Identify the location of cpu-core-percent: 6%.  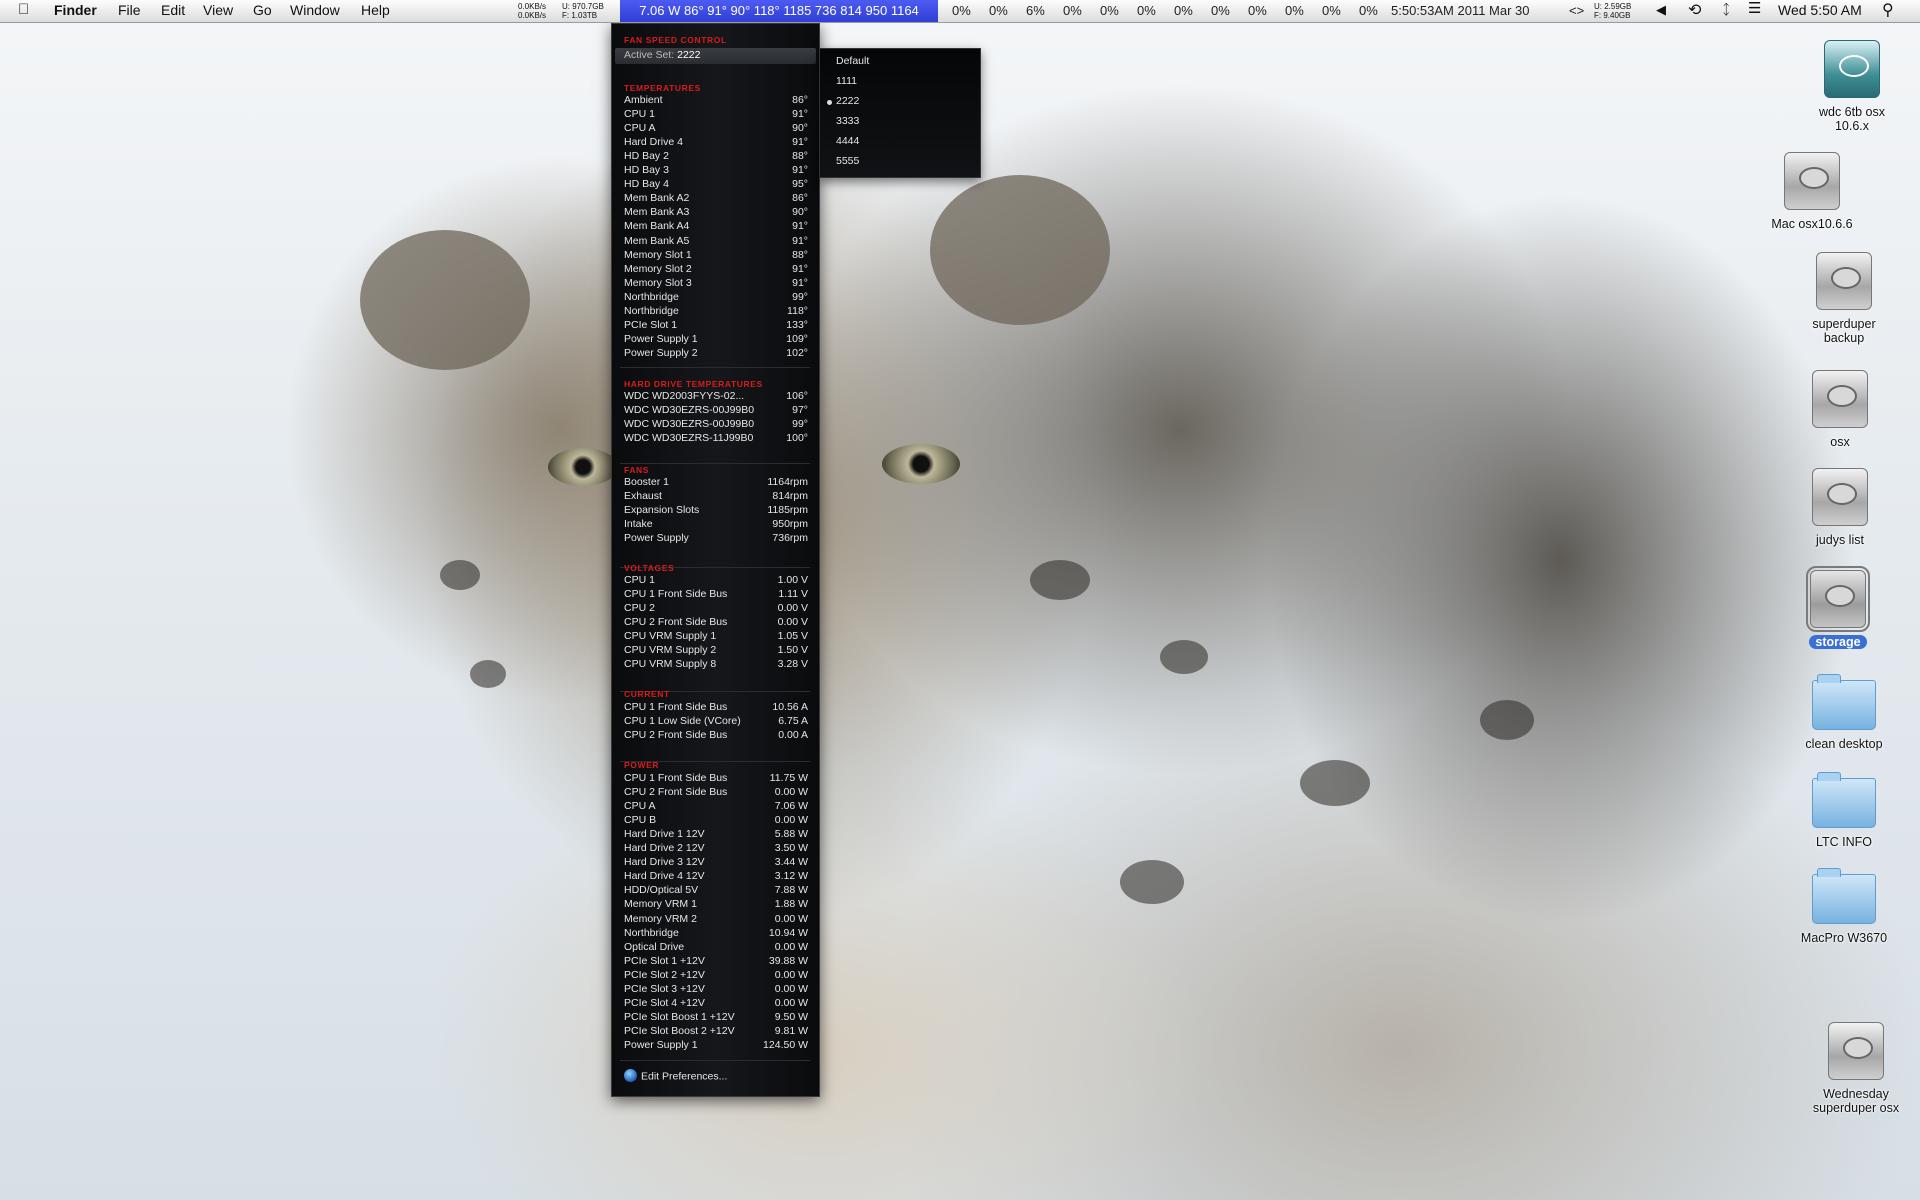
(1035, 10).